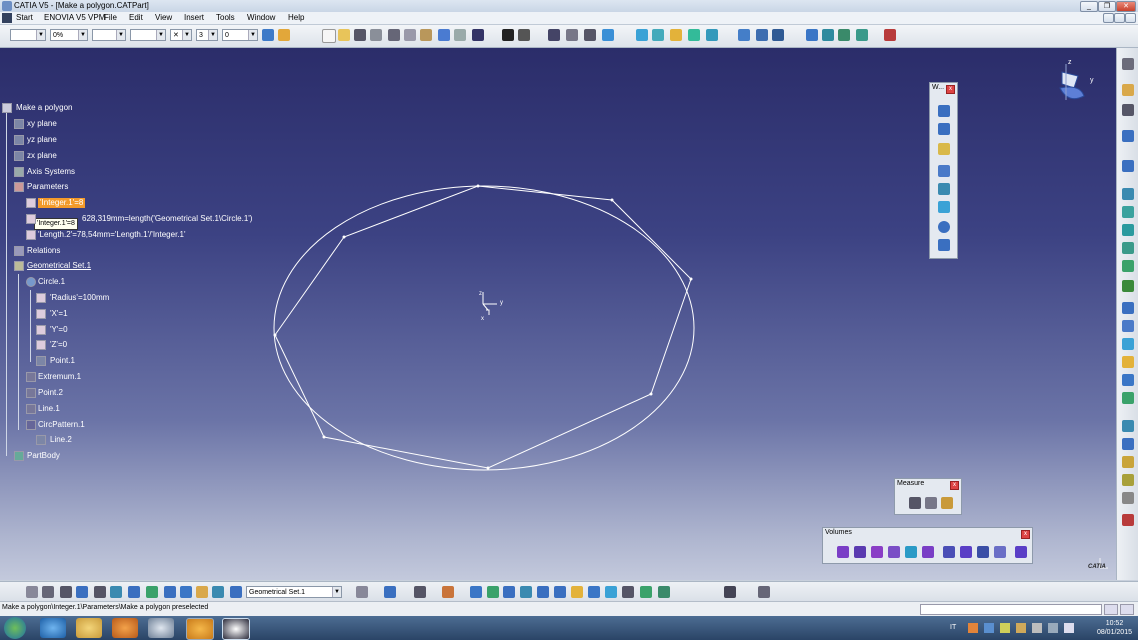  I want to click on measure-between-icon, so click(915, 503).